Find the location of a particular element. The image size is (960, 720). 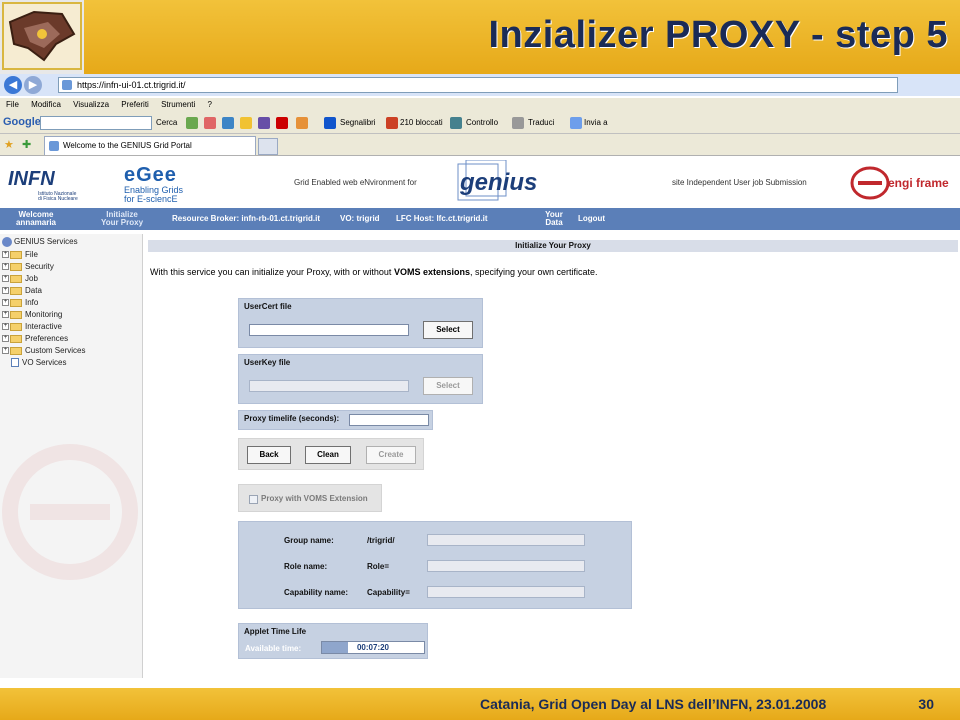

menu-edit: Modifica is located at coordinates (46, 104).